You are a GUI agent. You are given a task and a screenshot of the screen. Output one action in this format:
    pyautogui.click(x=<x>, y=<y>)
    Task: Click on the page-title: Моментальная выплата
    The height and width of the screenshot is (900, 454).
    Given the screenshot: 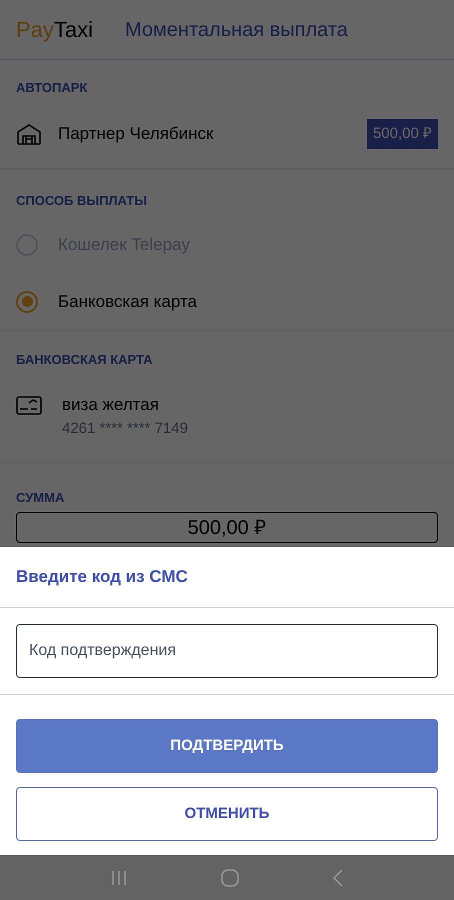 What is the action you would take?
    pyautogui.click(x=236, y=30)
    